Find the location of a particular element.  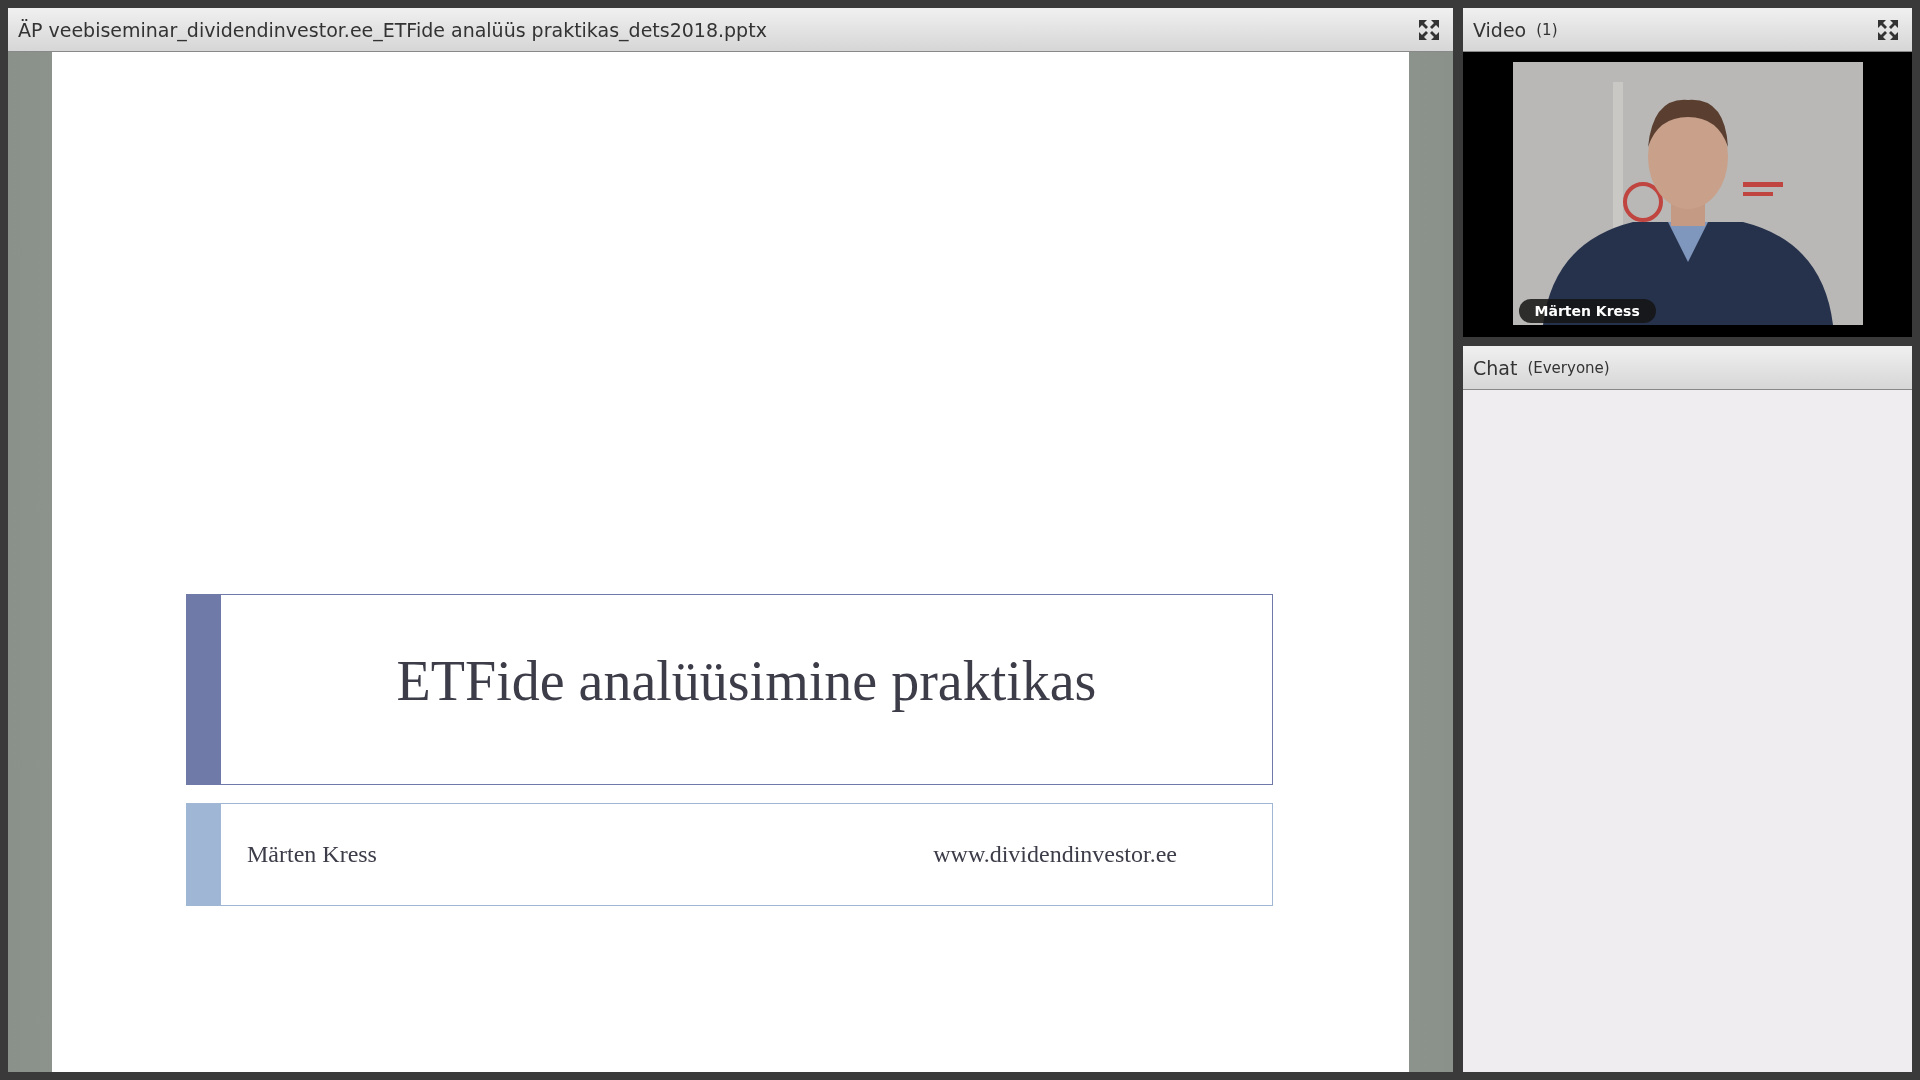

pod-title: Video is located at coordinates (1500, 29).